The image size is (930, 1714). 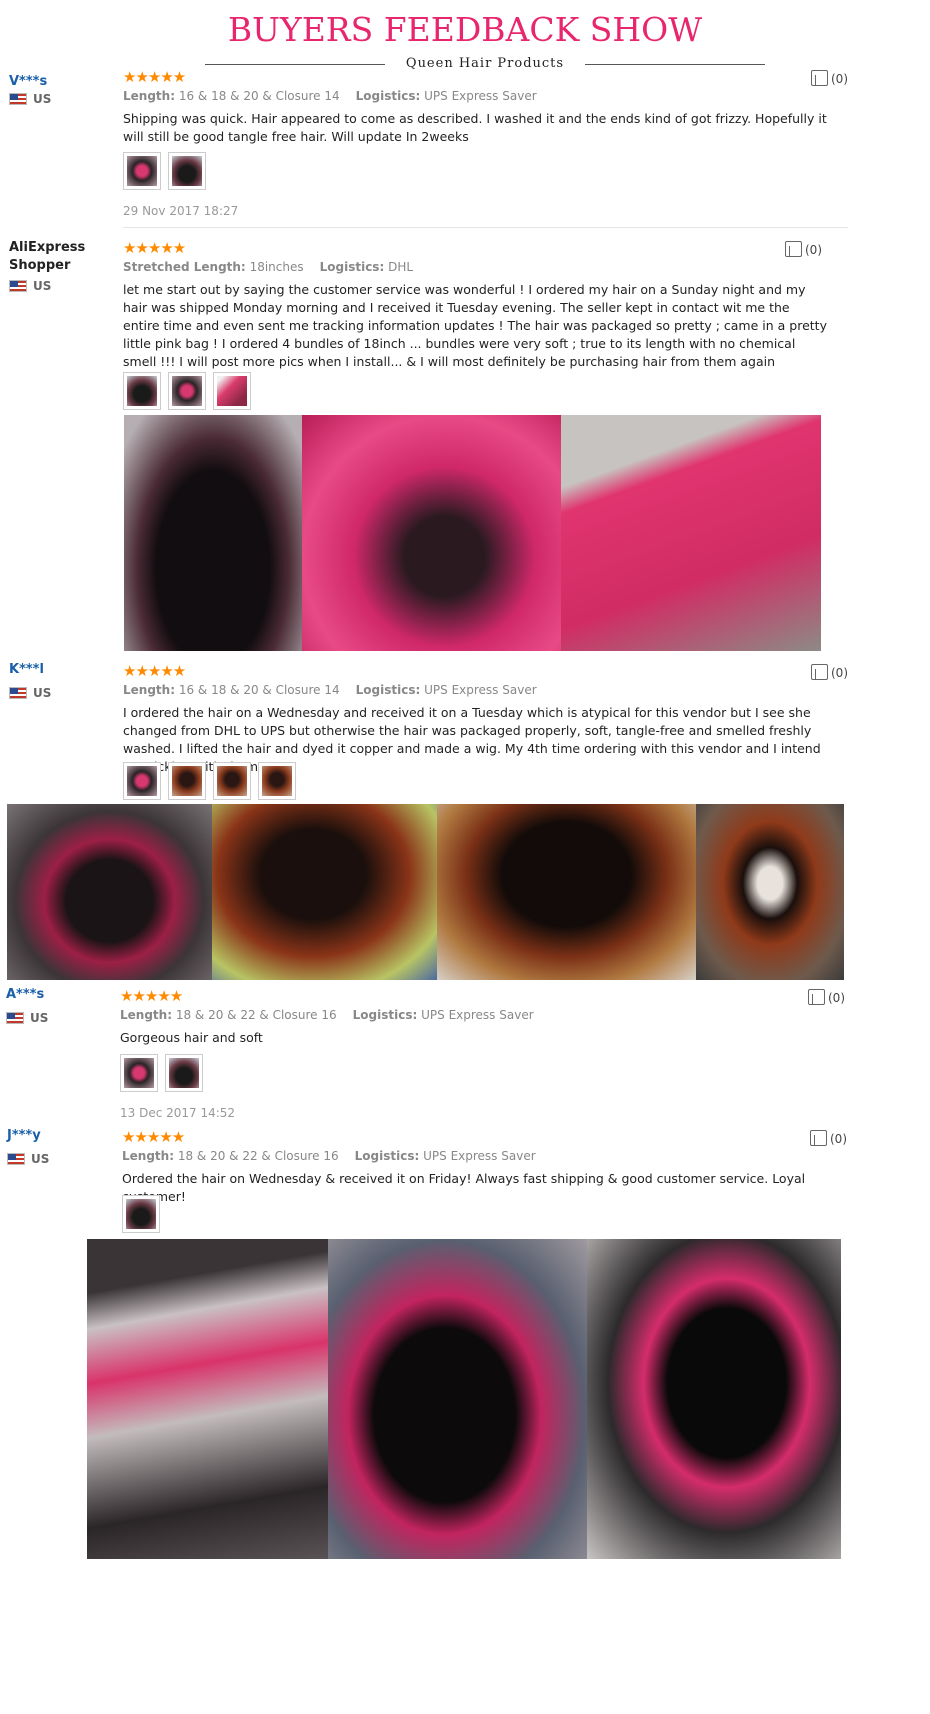 What do you see at coordinates (191, 1037) in the screenshot?
I see `review-text: Gorgeous hair and soft` at bounding box center [191, 1037].